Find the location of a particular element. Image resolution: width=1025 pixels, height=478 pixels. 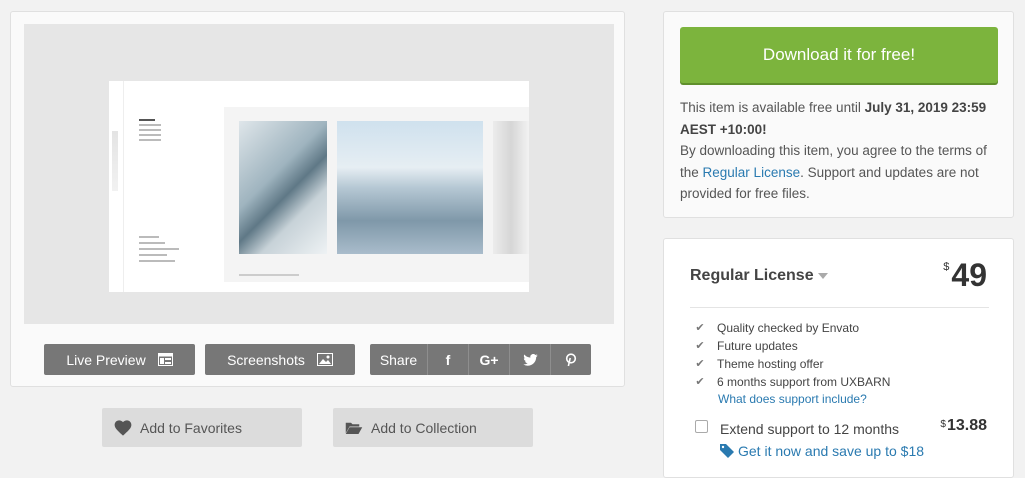

feature-item: ✔ Future updates is located at coordinates (746, 346).